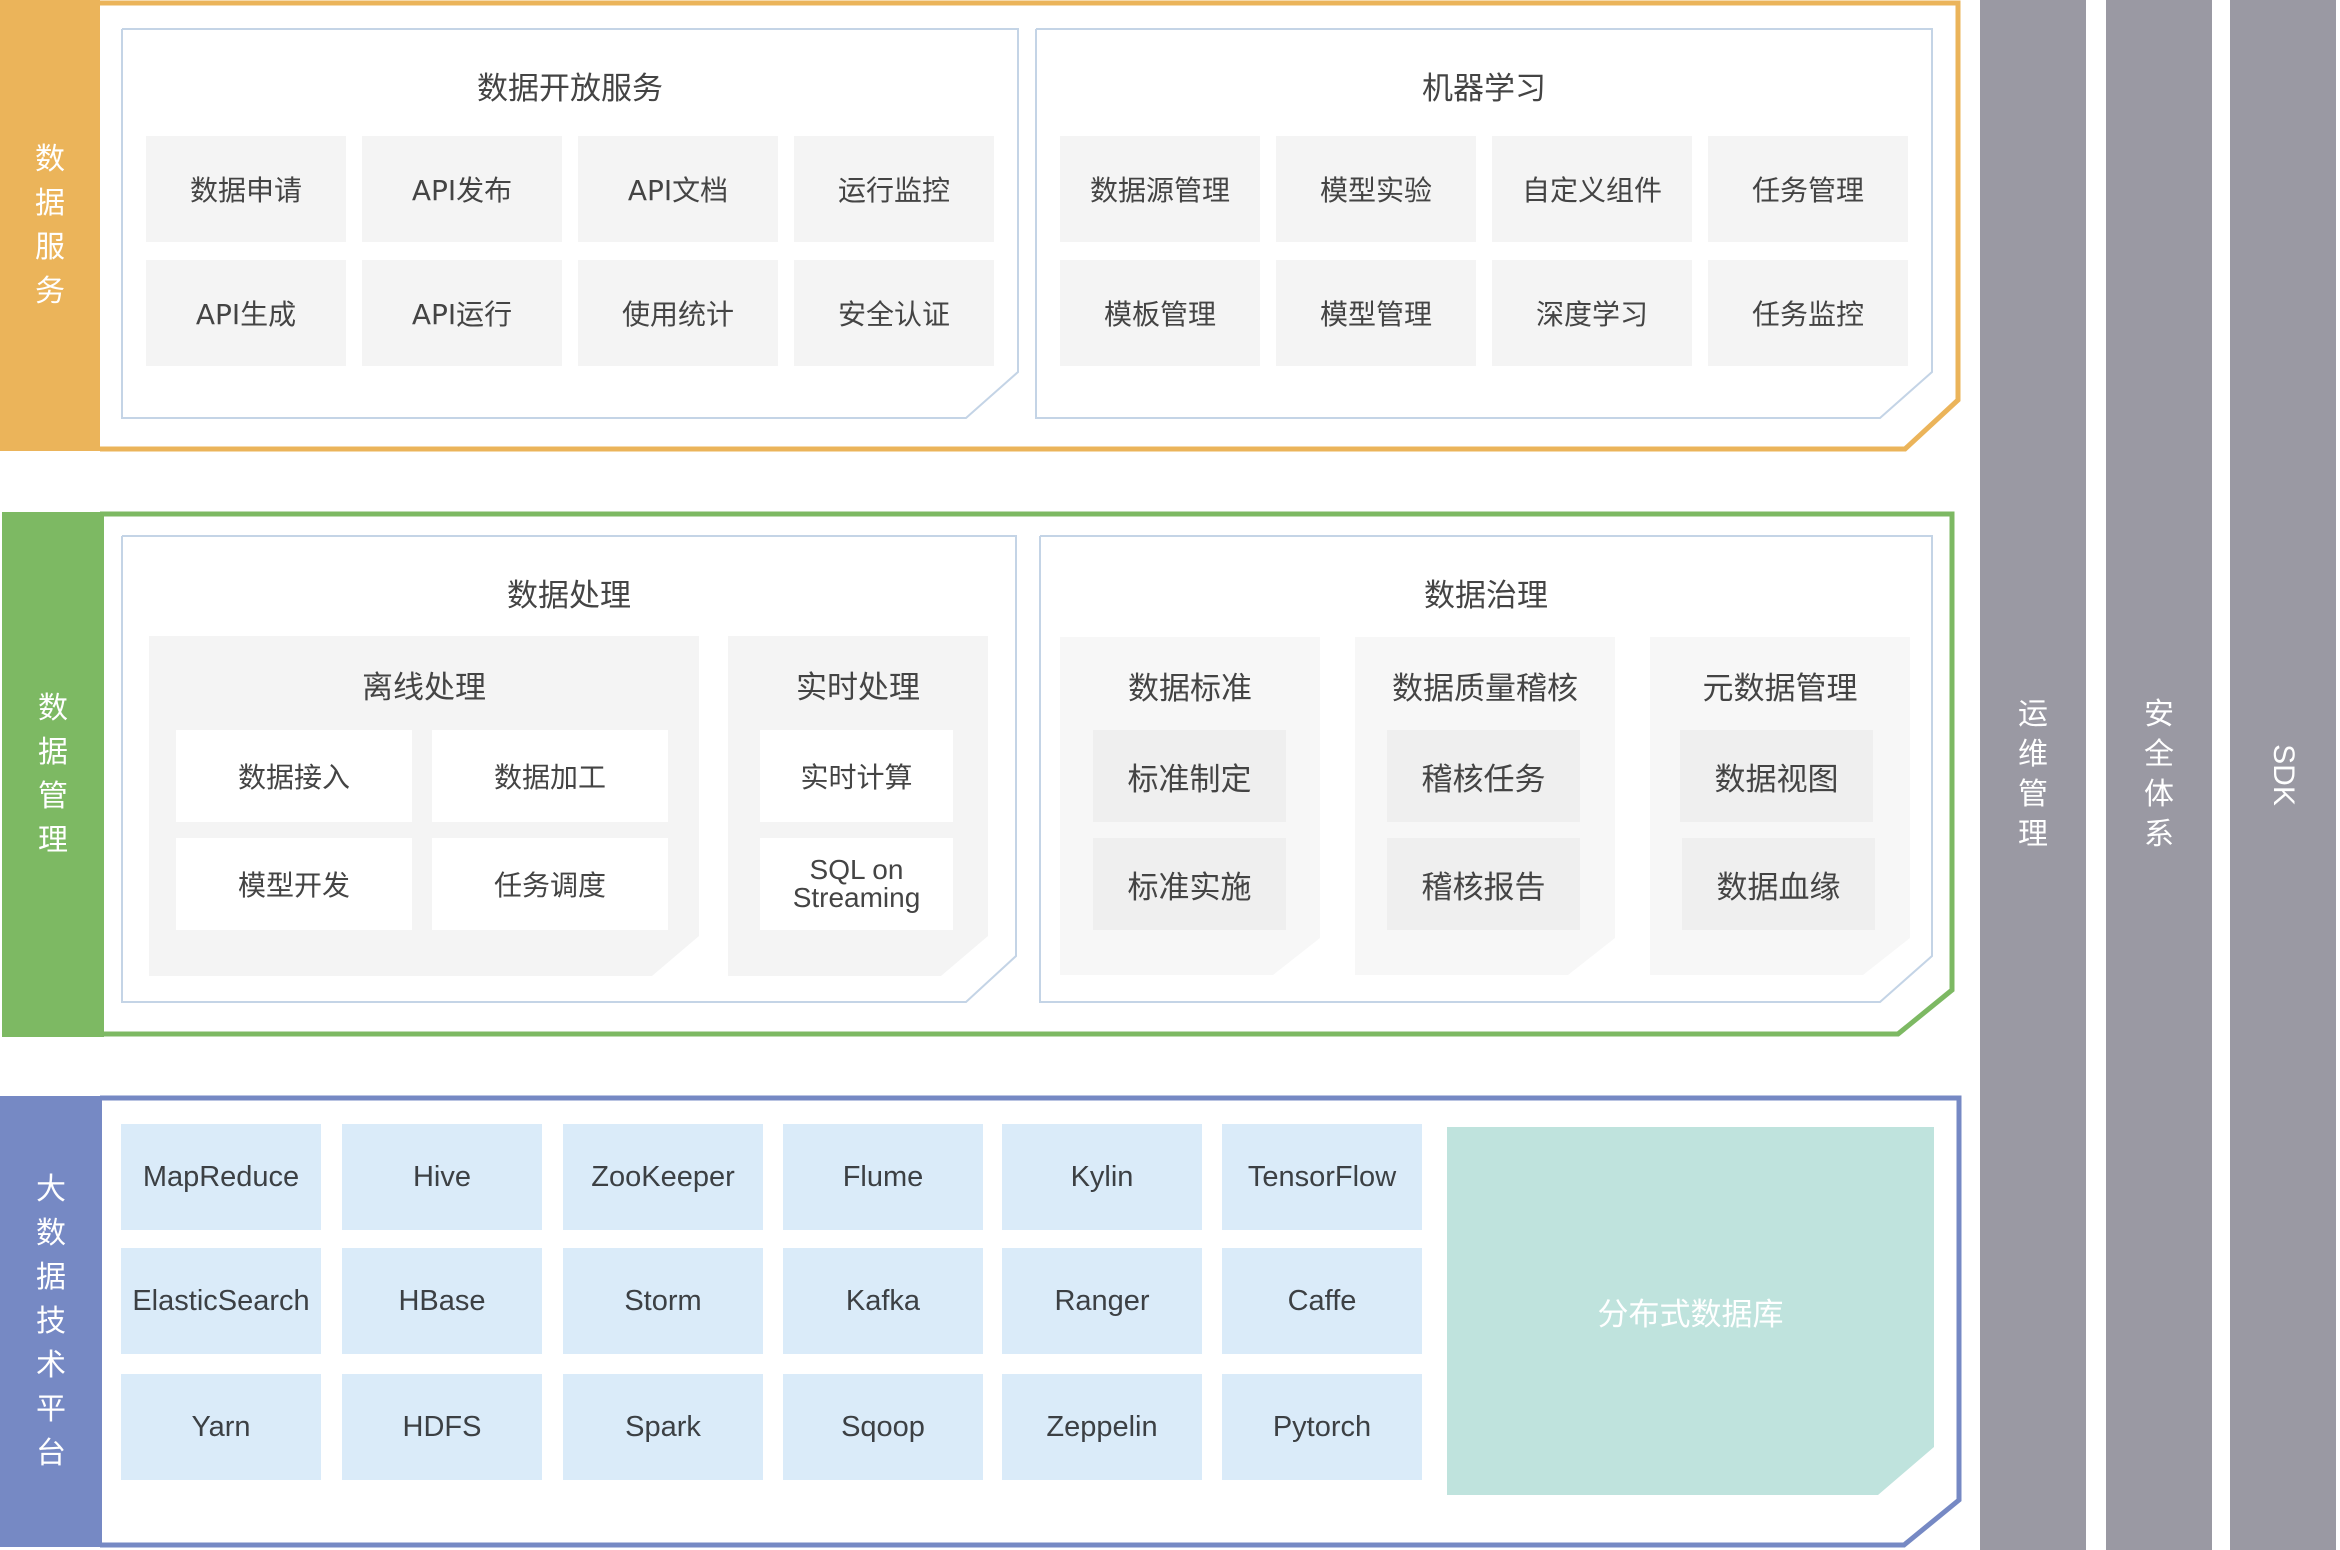  What do you see at coordinates (50, 291) in the screenshot?
I see `label-char: 务` at bounding box center [50, 291].